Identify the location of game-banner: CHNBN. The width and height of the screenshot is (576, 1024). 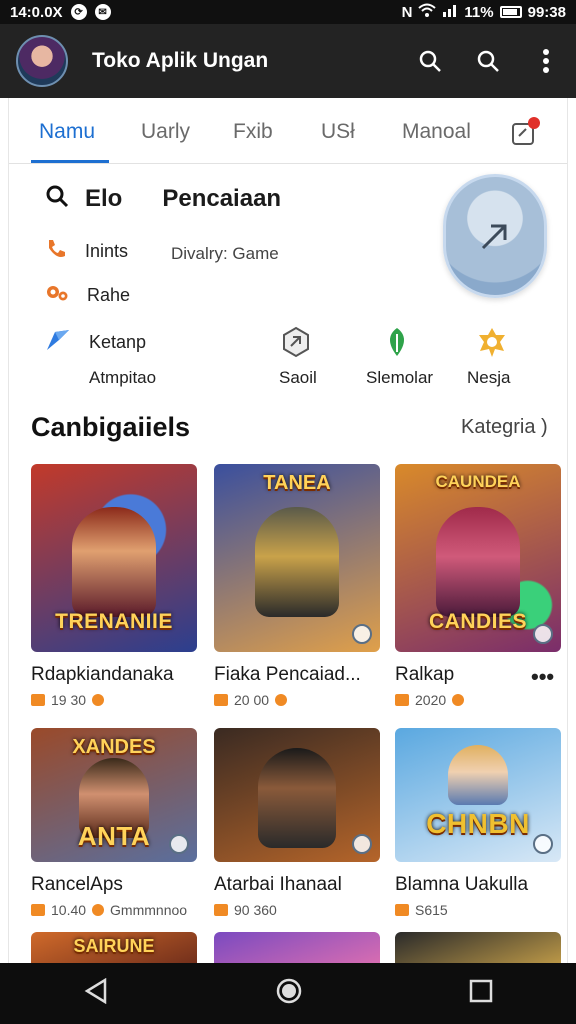
(478, 823).